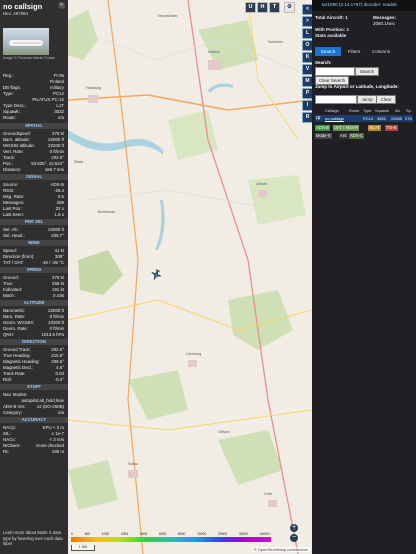 This screenshot has width=416, height=554. Describe the element at coordinates (155, 274) in the screenshot. I see `aircraft-icon` at that location.